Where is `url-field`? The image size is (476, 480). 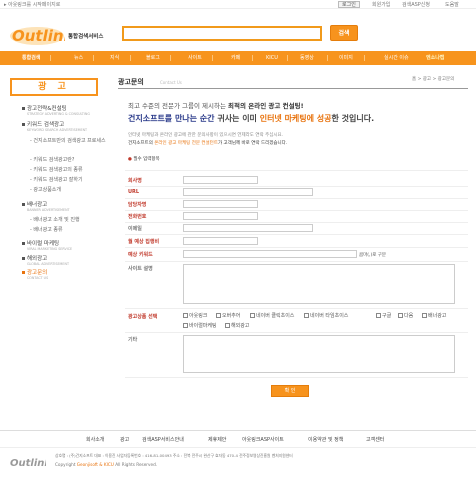 url-field is located at coordinates (248, 192).